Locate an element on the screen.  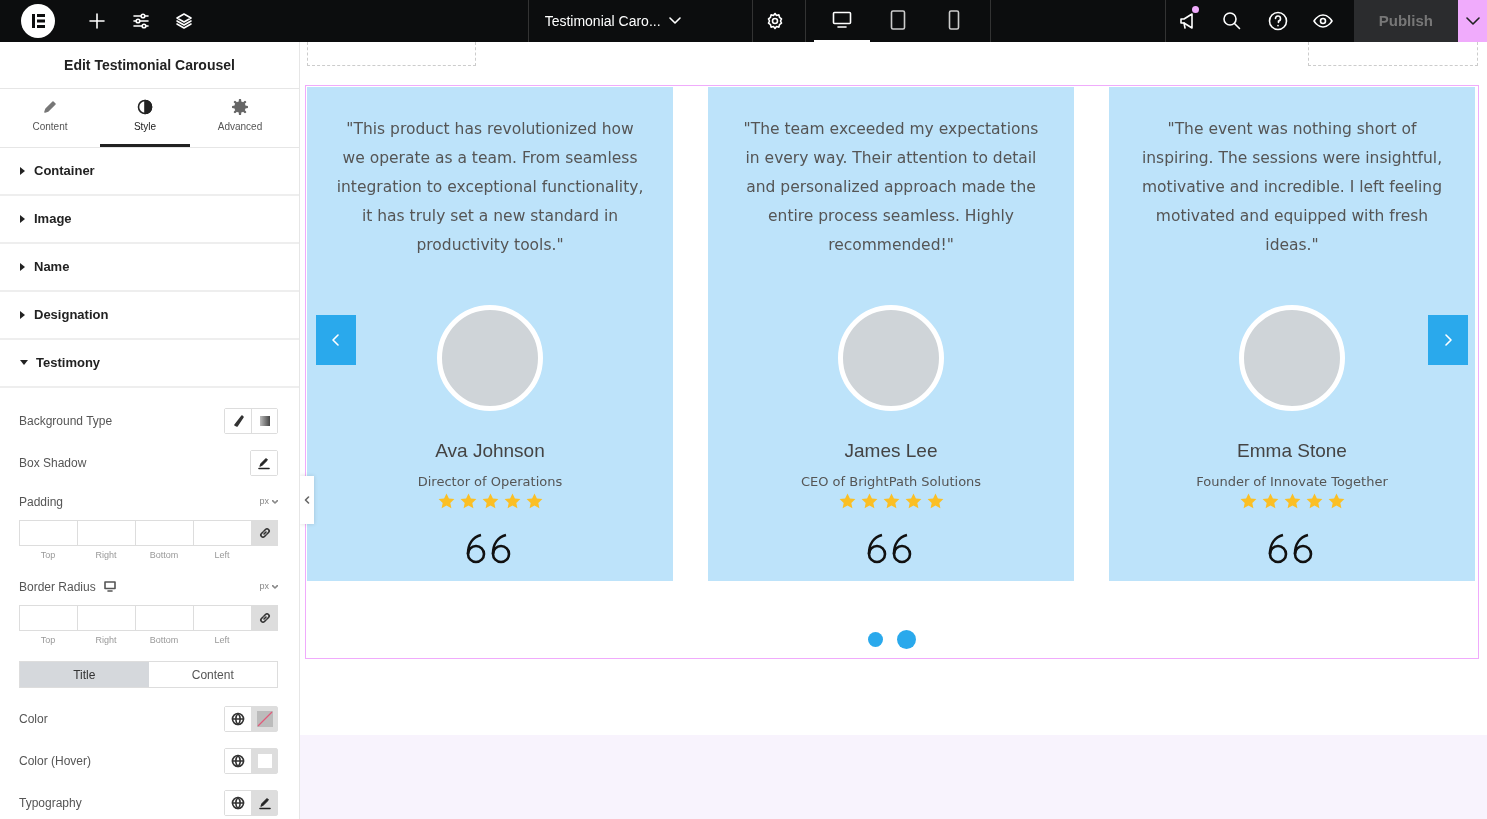
testimonial-quote: "The event was nothing short of inspiring. The sessions were insightful, motivative and incredible. I left feeling motivated and equipped with fresh ideas." is located at coordinates (1292, 187).